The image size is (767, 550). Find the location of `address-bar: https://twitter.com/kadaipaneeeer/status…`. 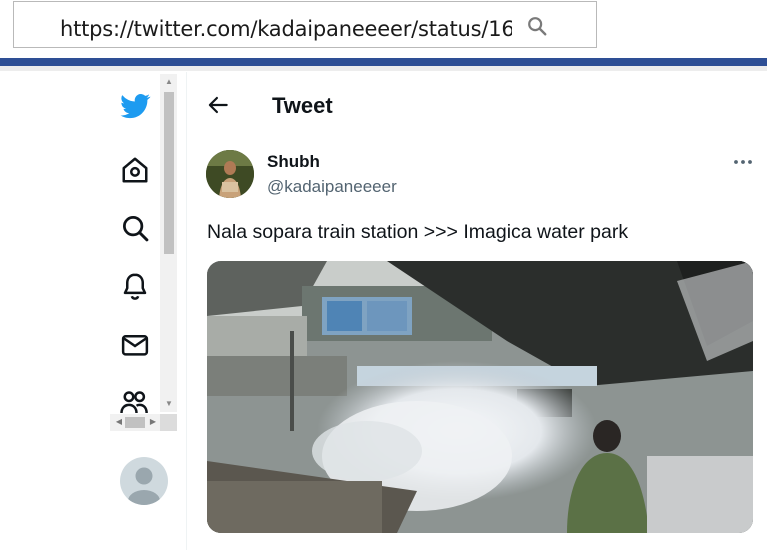

address-bar: https://twitter.com/kadaipaneeeer/status… is located at coordinates (305, 24).